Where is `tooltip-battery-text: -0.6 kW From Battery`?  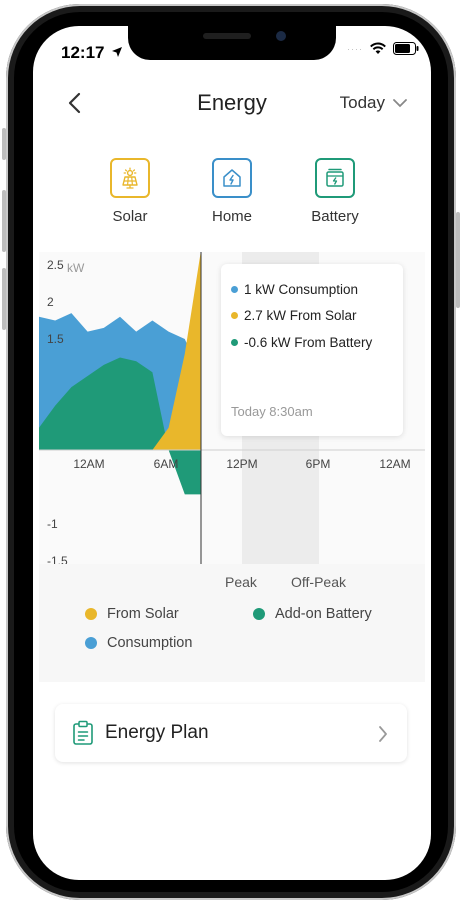
tooltip-battery-text: -0.6 kW From Battery is located at coordinates (308, 342).